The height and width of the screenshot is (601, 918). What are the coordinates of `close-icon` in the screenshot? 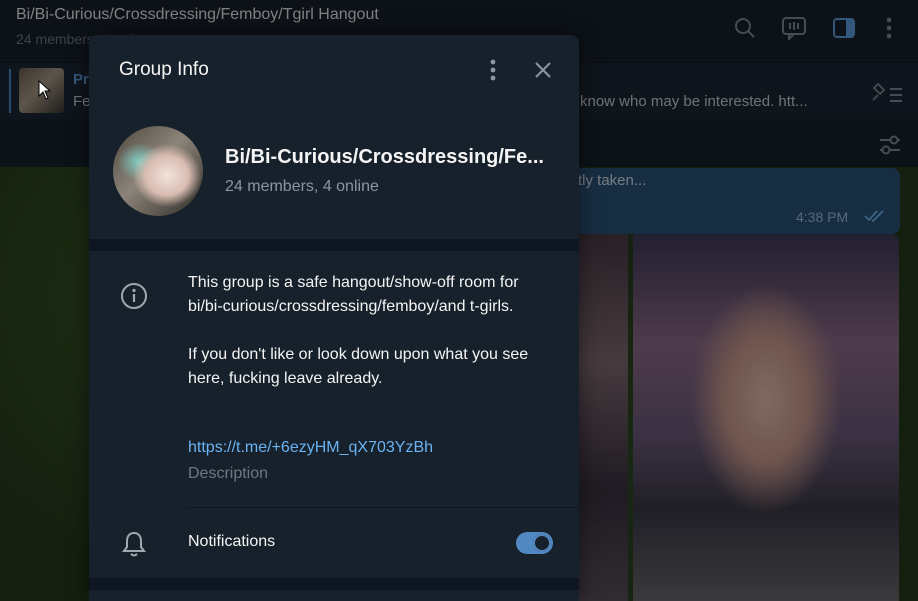 It's located at (543, 70).